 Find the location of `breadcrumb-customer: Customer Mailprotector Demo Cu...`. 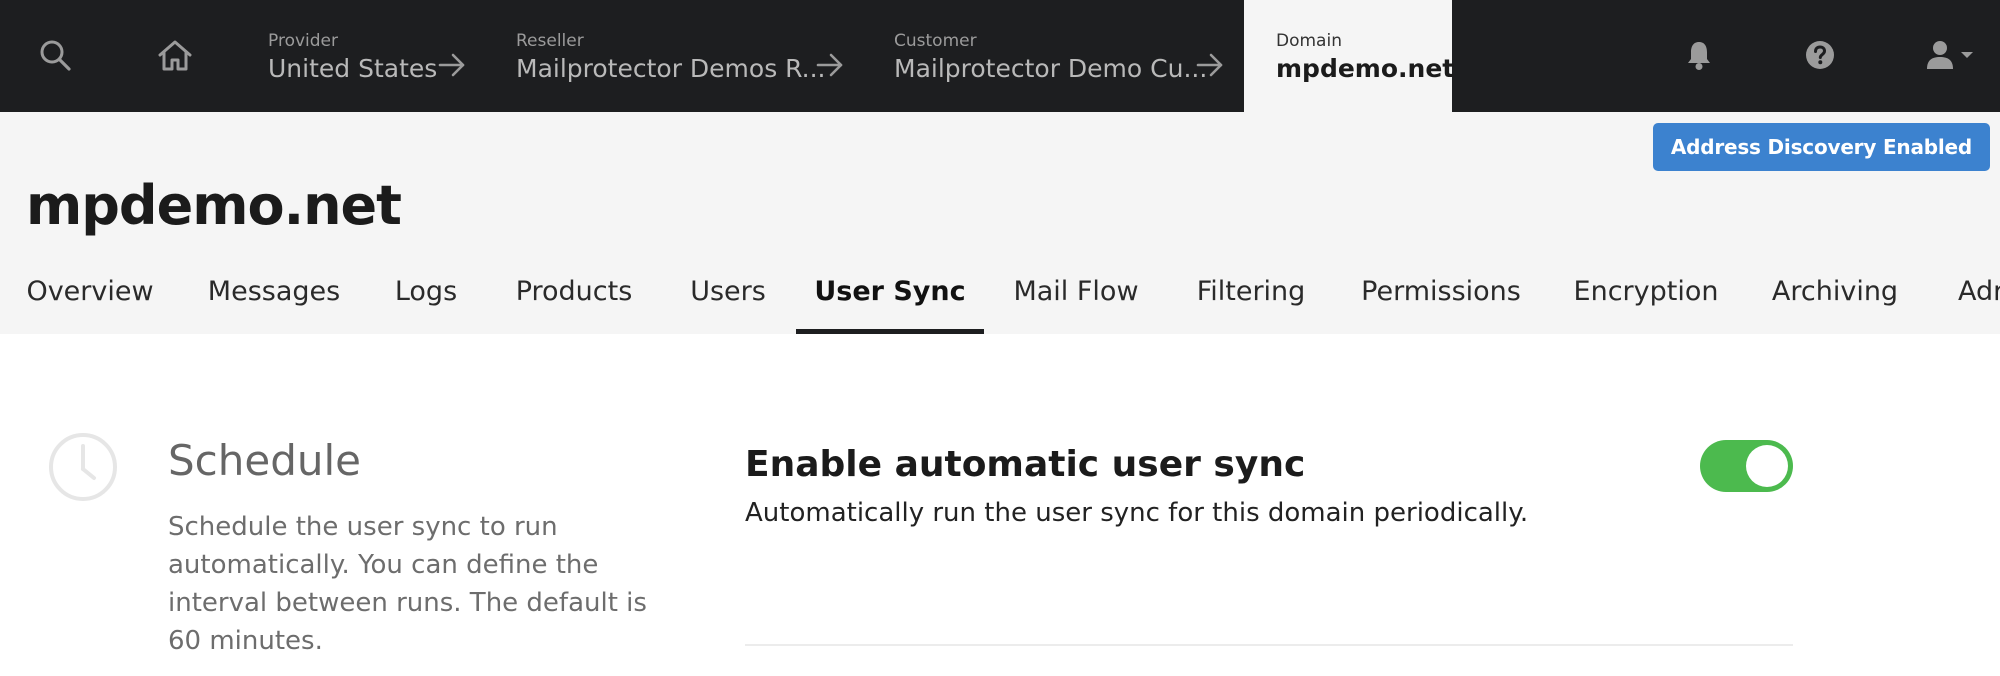

breadcrumb-customer: Customer Mailprotector Demo Cu... is located at coordinates (1059, 56).